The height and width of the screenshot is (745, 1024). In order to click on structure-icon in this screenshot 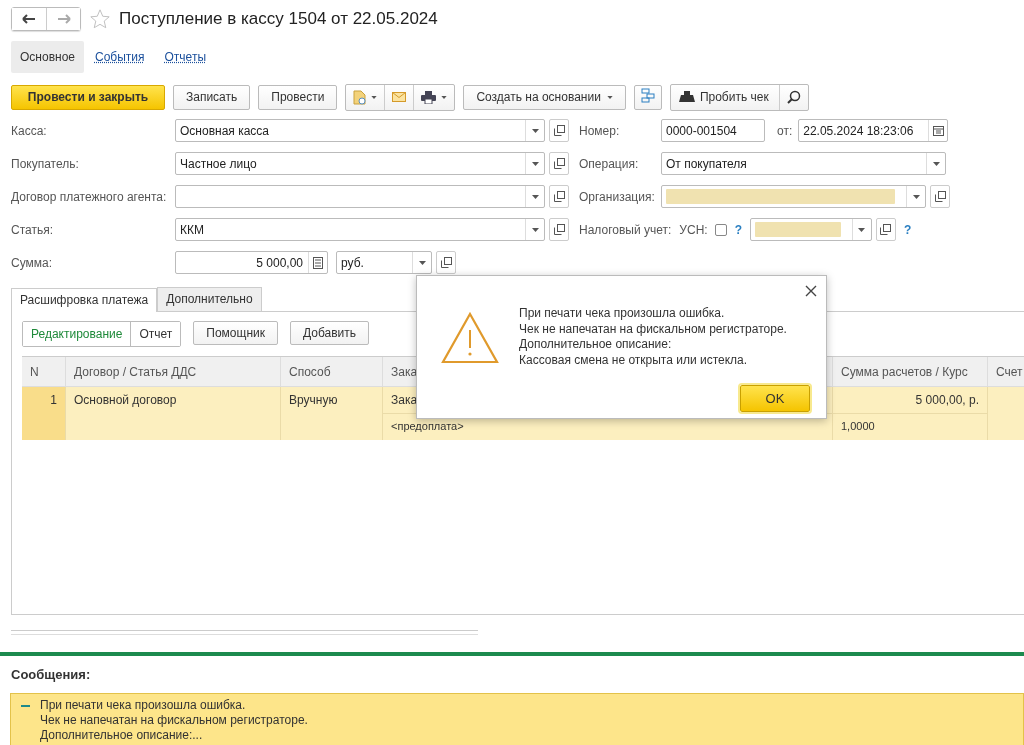, I will do `click(647, 95)`.